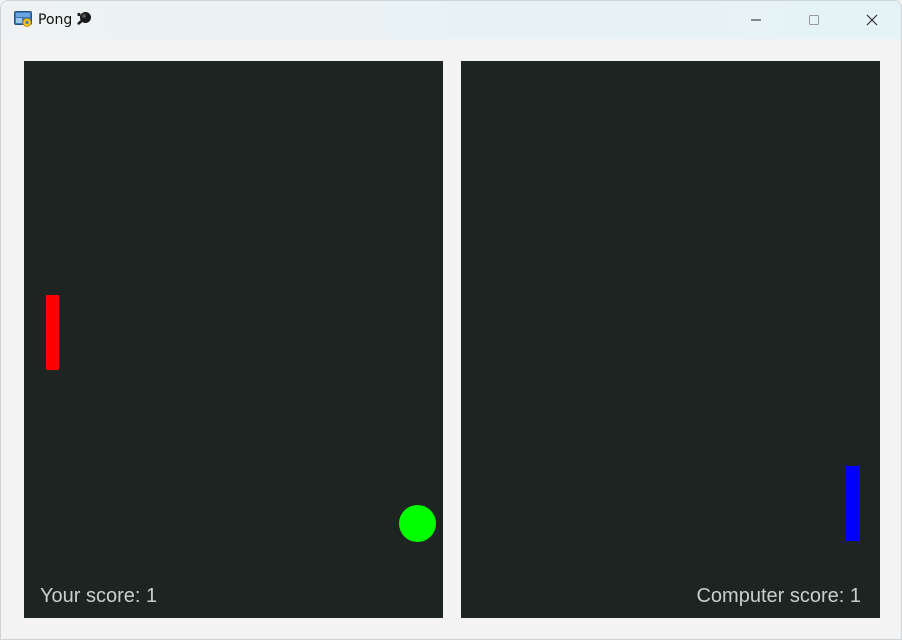 Image resolution: width=902 pixels, height=640 pixels. What do you see at coordinates (417, 523) in the screenshot?
I see `ball` at bounding box center [417, 523].